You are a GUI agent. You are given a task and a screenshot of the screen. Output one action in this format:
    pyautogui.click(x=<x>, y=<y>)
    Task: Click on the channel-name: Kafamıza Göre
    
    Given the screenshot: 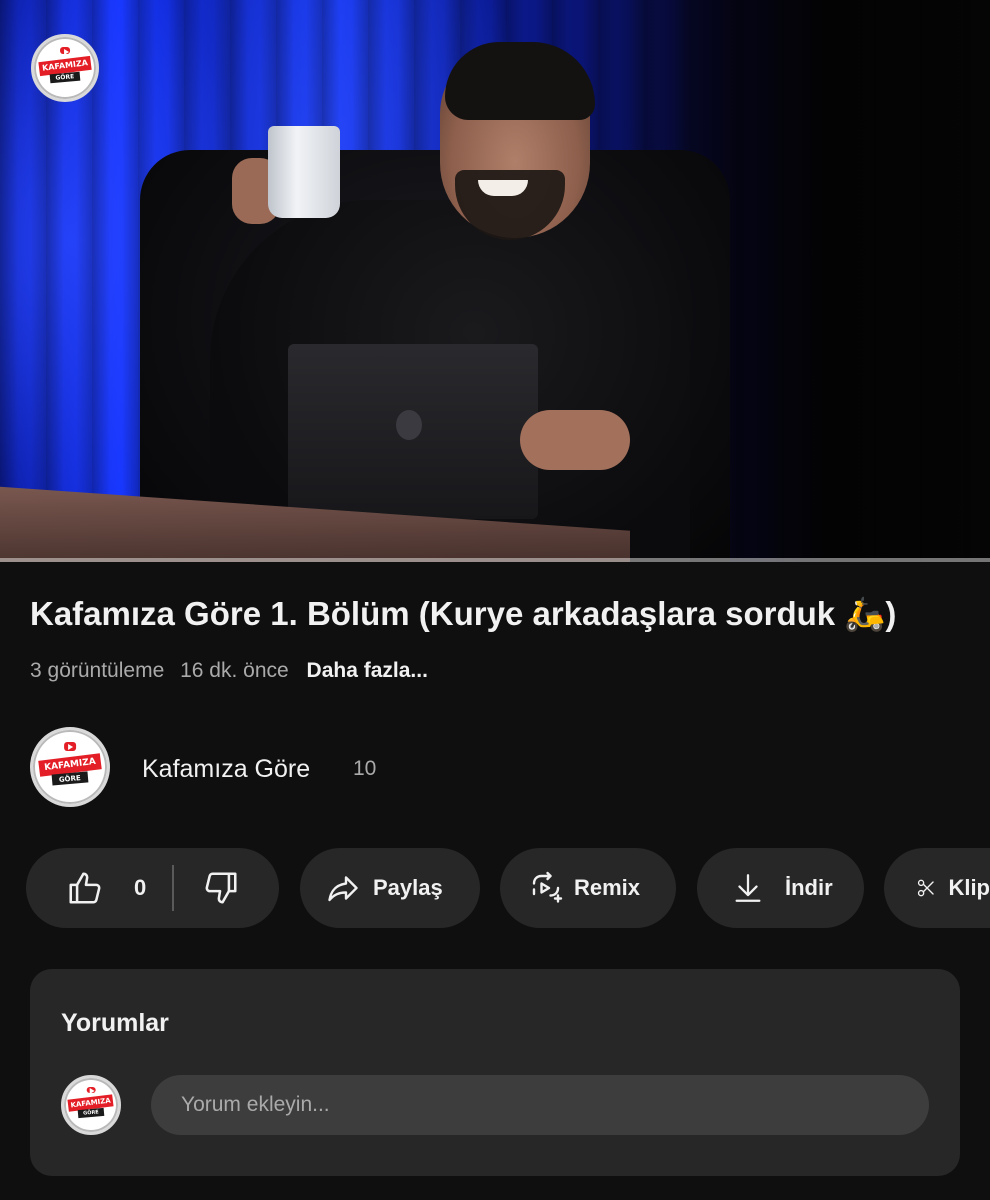 What is the action you would take?
    pyautogui.click(x=226, y=769)
    